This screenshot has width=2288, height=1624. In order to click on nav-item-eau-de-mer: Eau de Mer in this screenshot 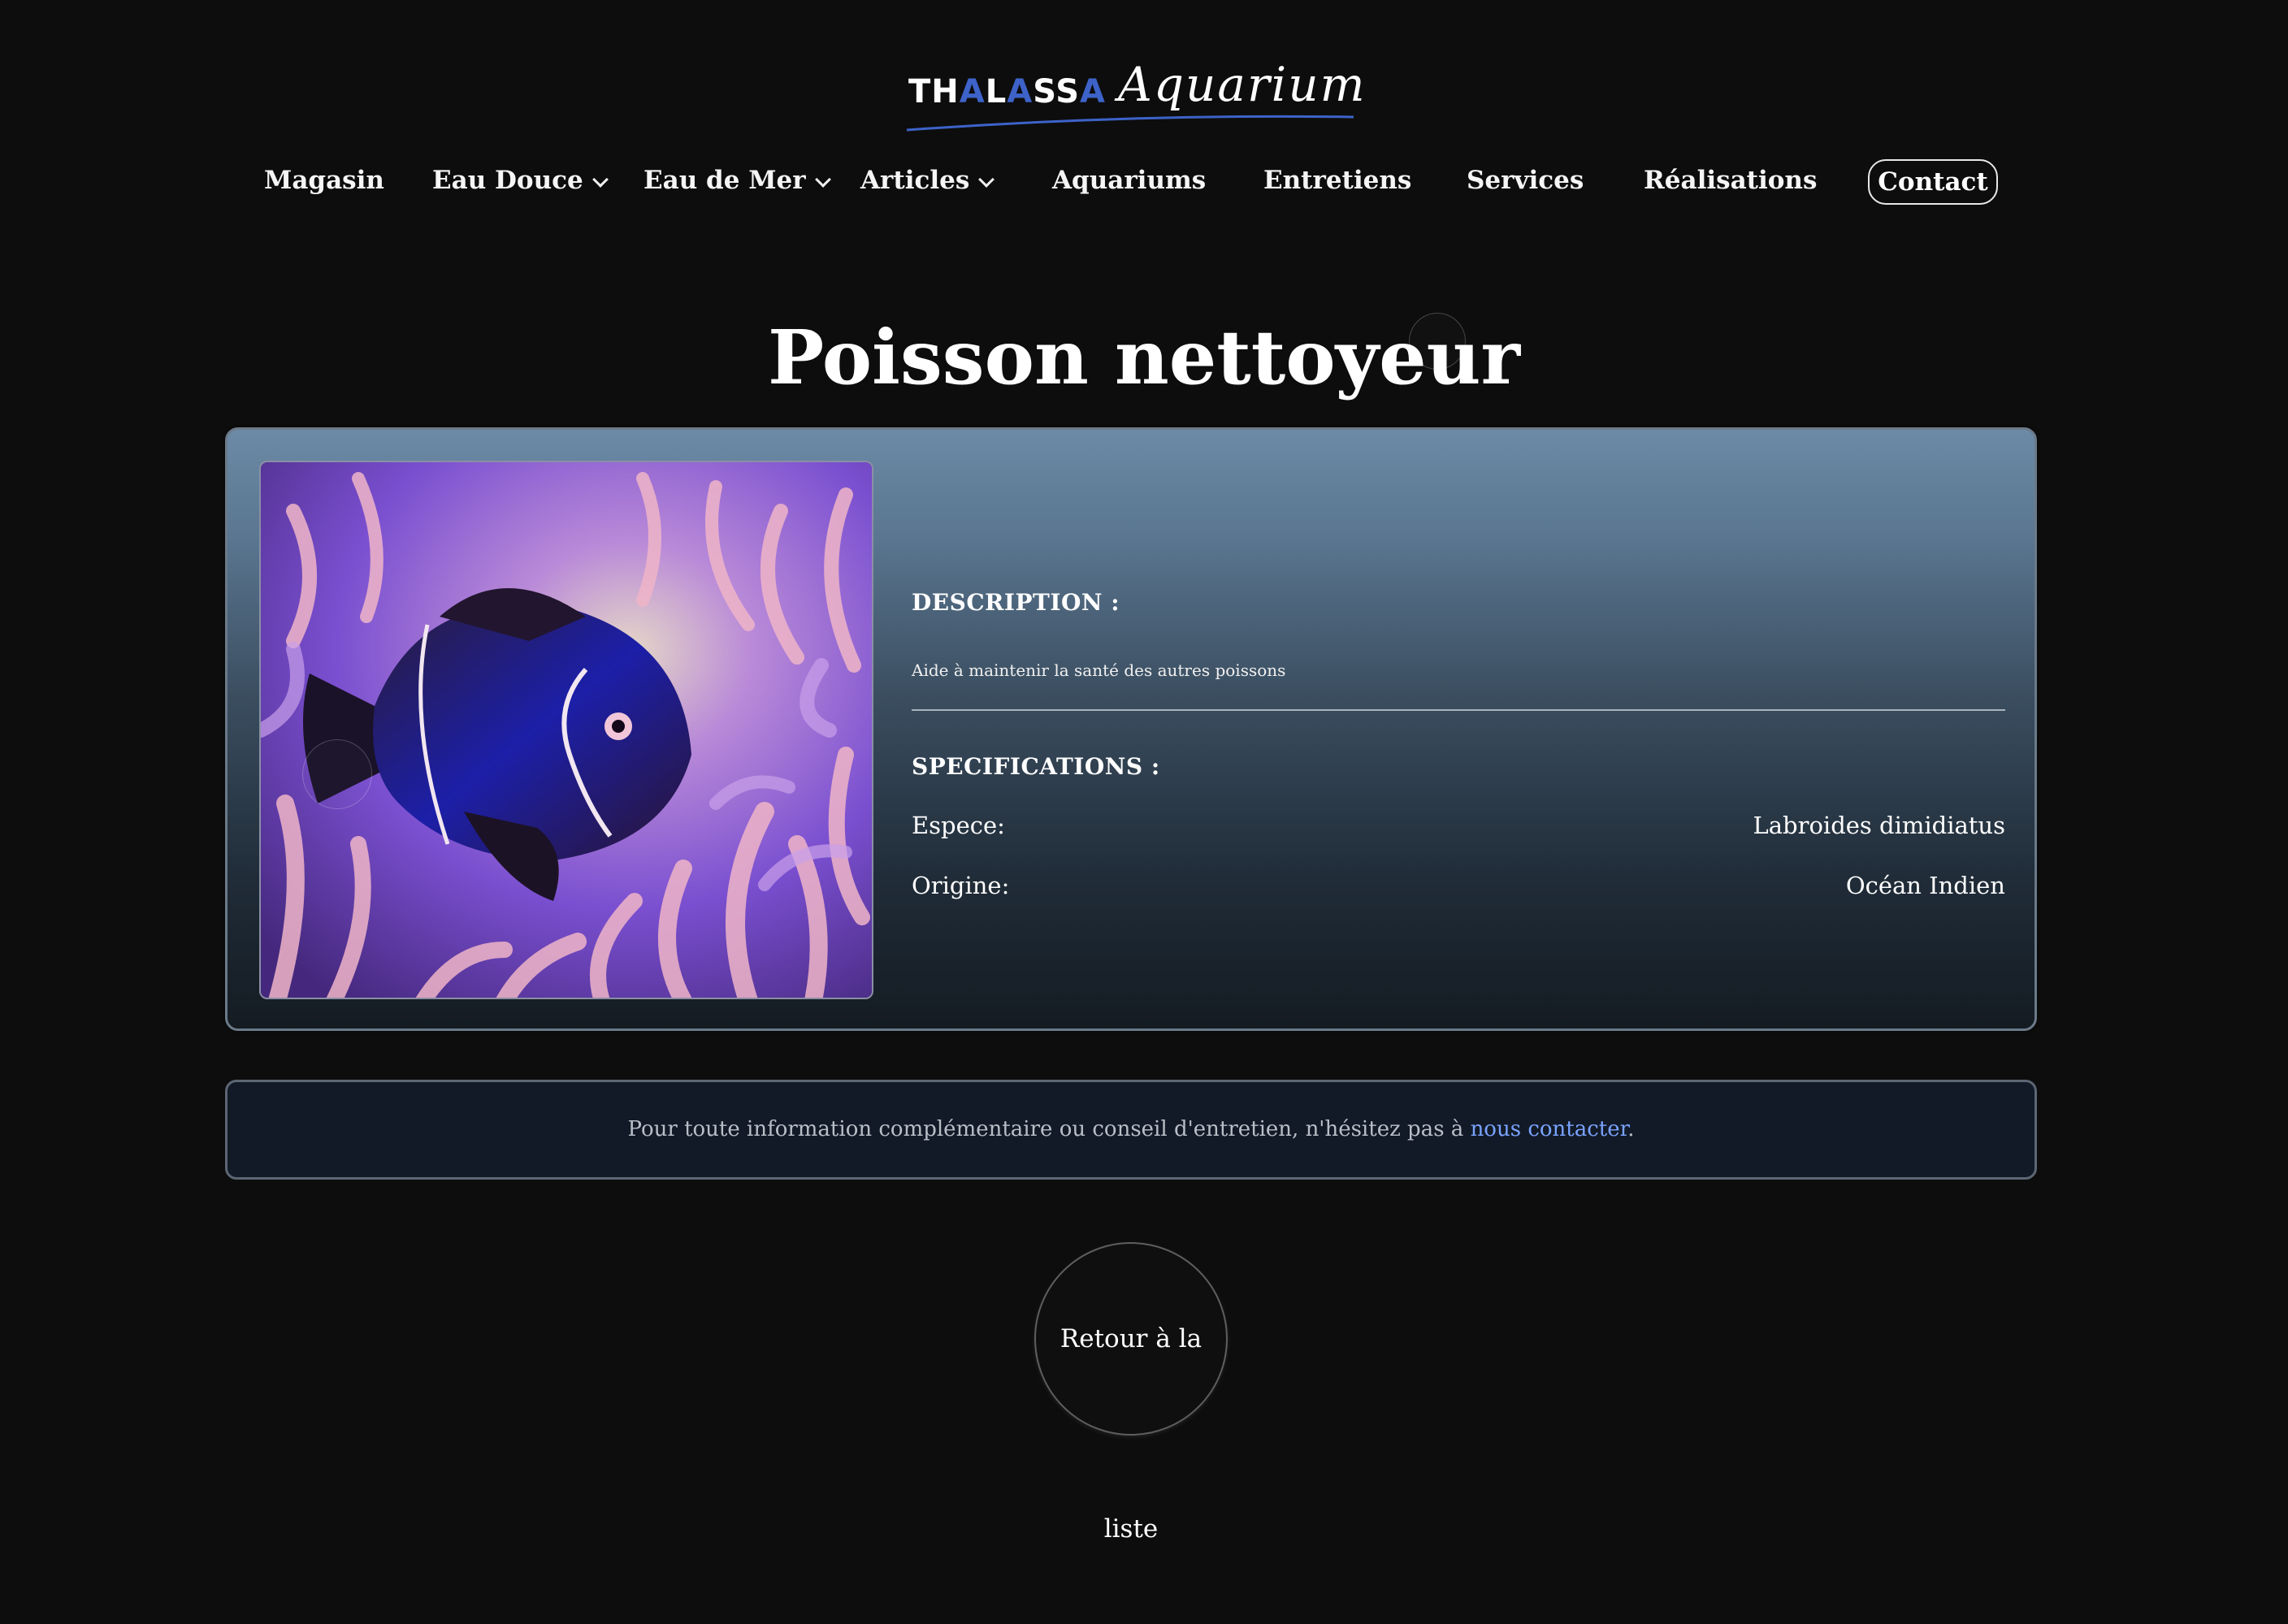, I will do `click(737, 180)`.